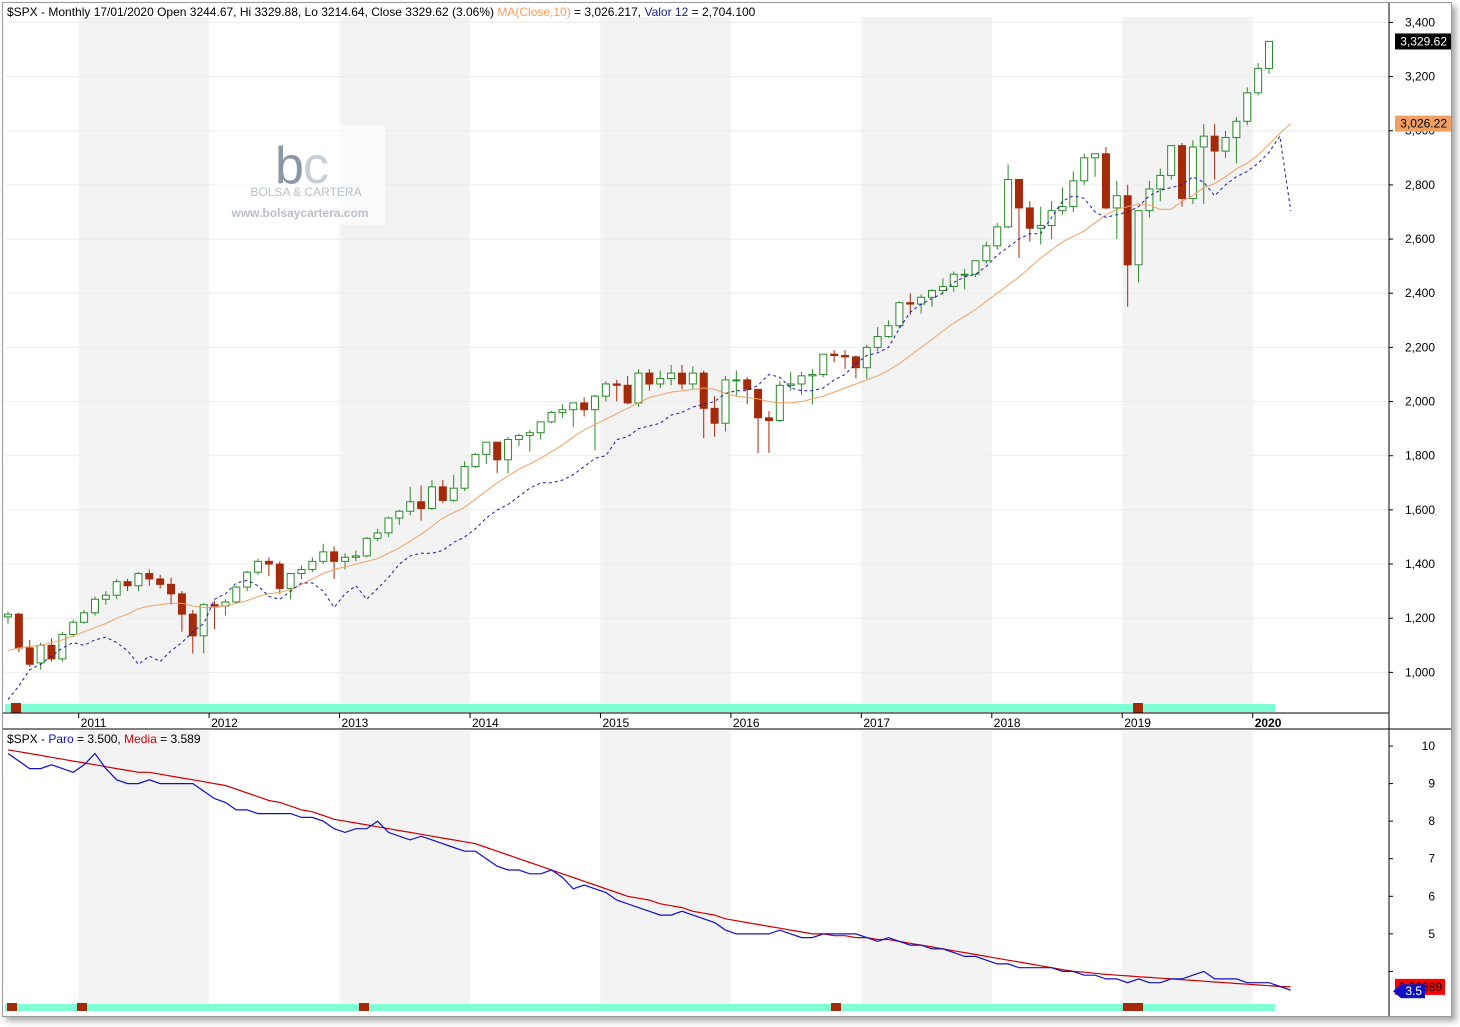 This screenshot has width=1460, height=1027. I want to click on time-axis-label: 2015, so click(615, 723).